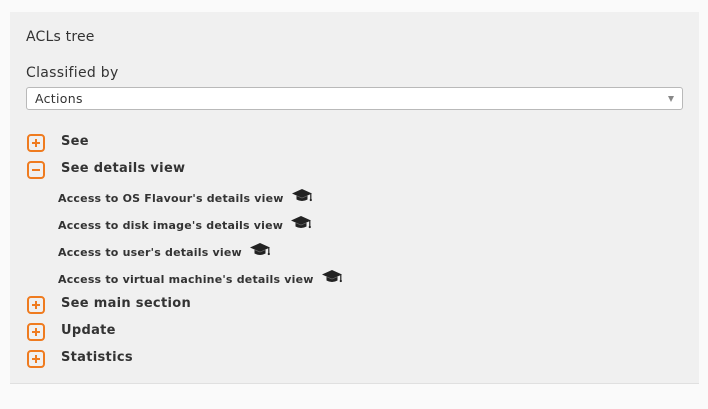 The image size is (708, 409). Describe the element at coordinates (357, 144) in the screenshot. I see `tree-node-see: See` at that location.